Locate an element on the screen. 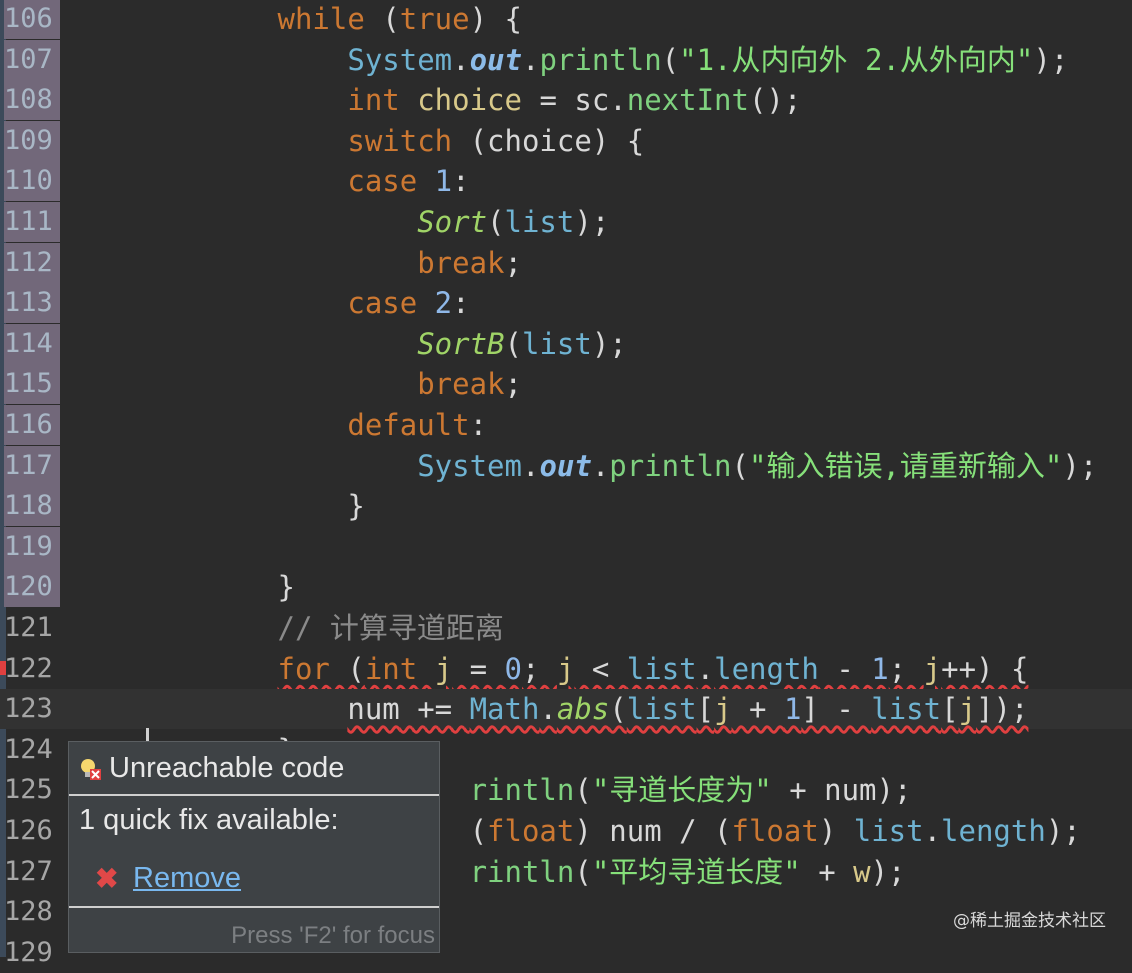 The height and width of the screenshot is (973, 1132). code-line-111: 111 Sort(list); is located at coordinates (566, 222).